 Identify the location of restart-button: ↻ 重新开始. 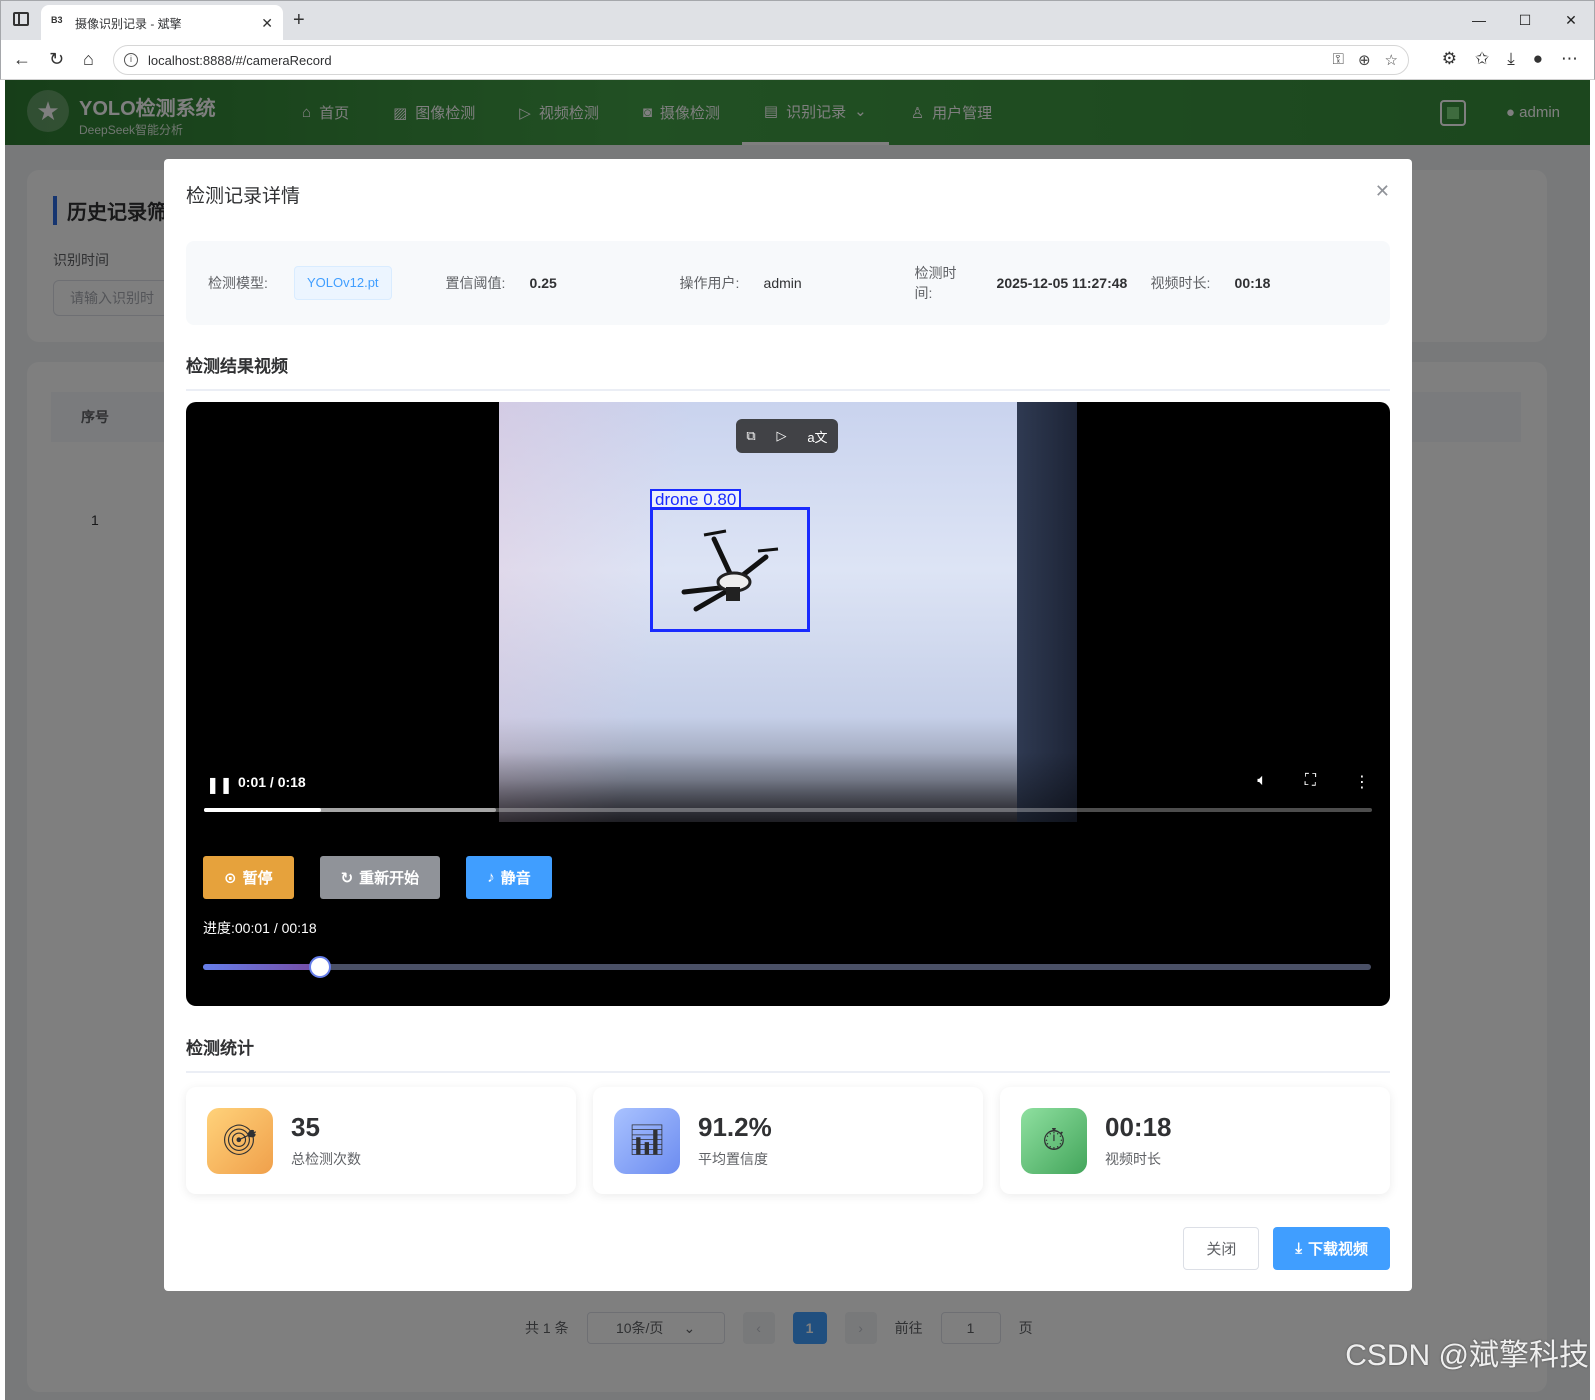
(380, 877).